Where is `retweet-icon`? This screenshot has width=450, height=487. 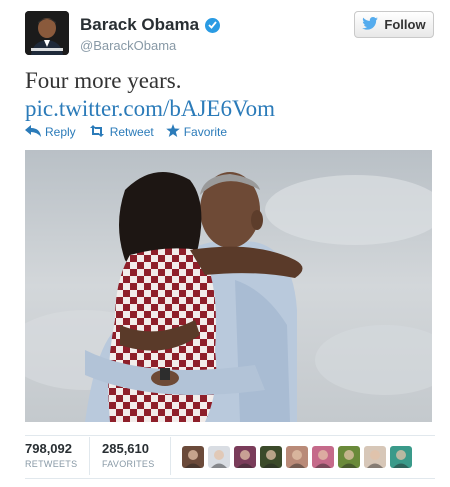 retweet-icon is located at coordinates (97, 132).